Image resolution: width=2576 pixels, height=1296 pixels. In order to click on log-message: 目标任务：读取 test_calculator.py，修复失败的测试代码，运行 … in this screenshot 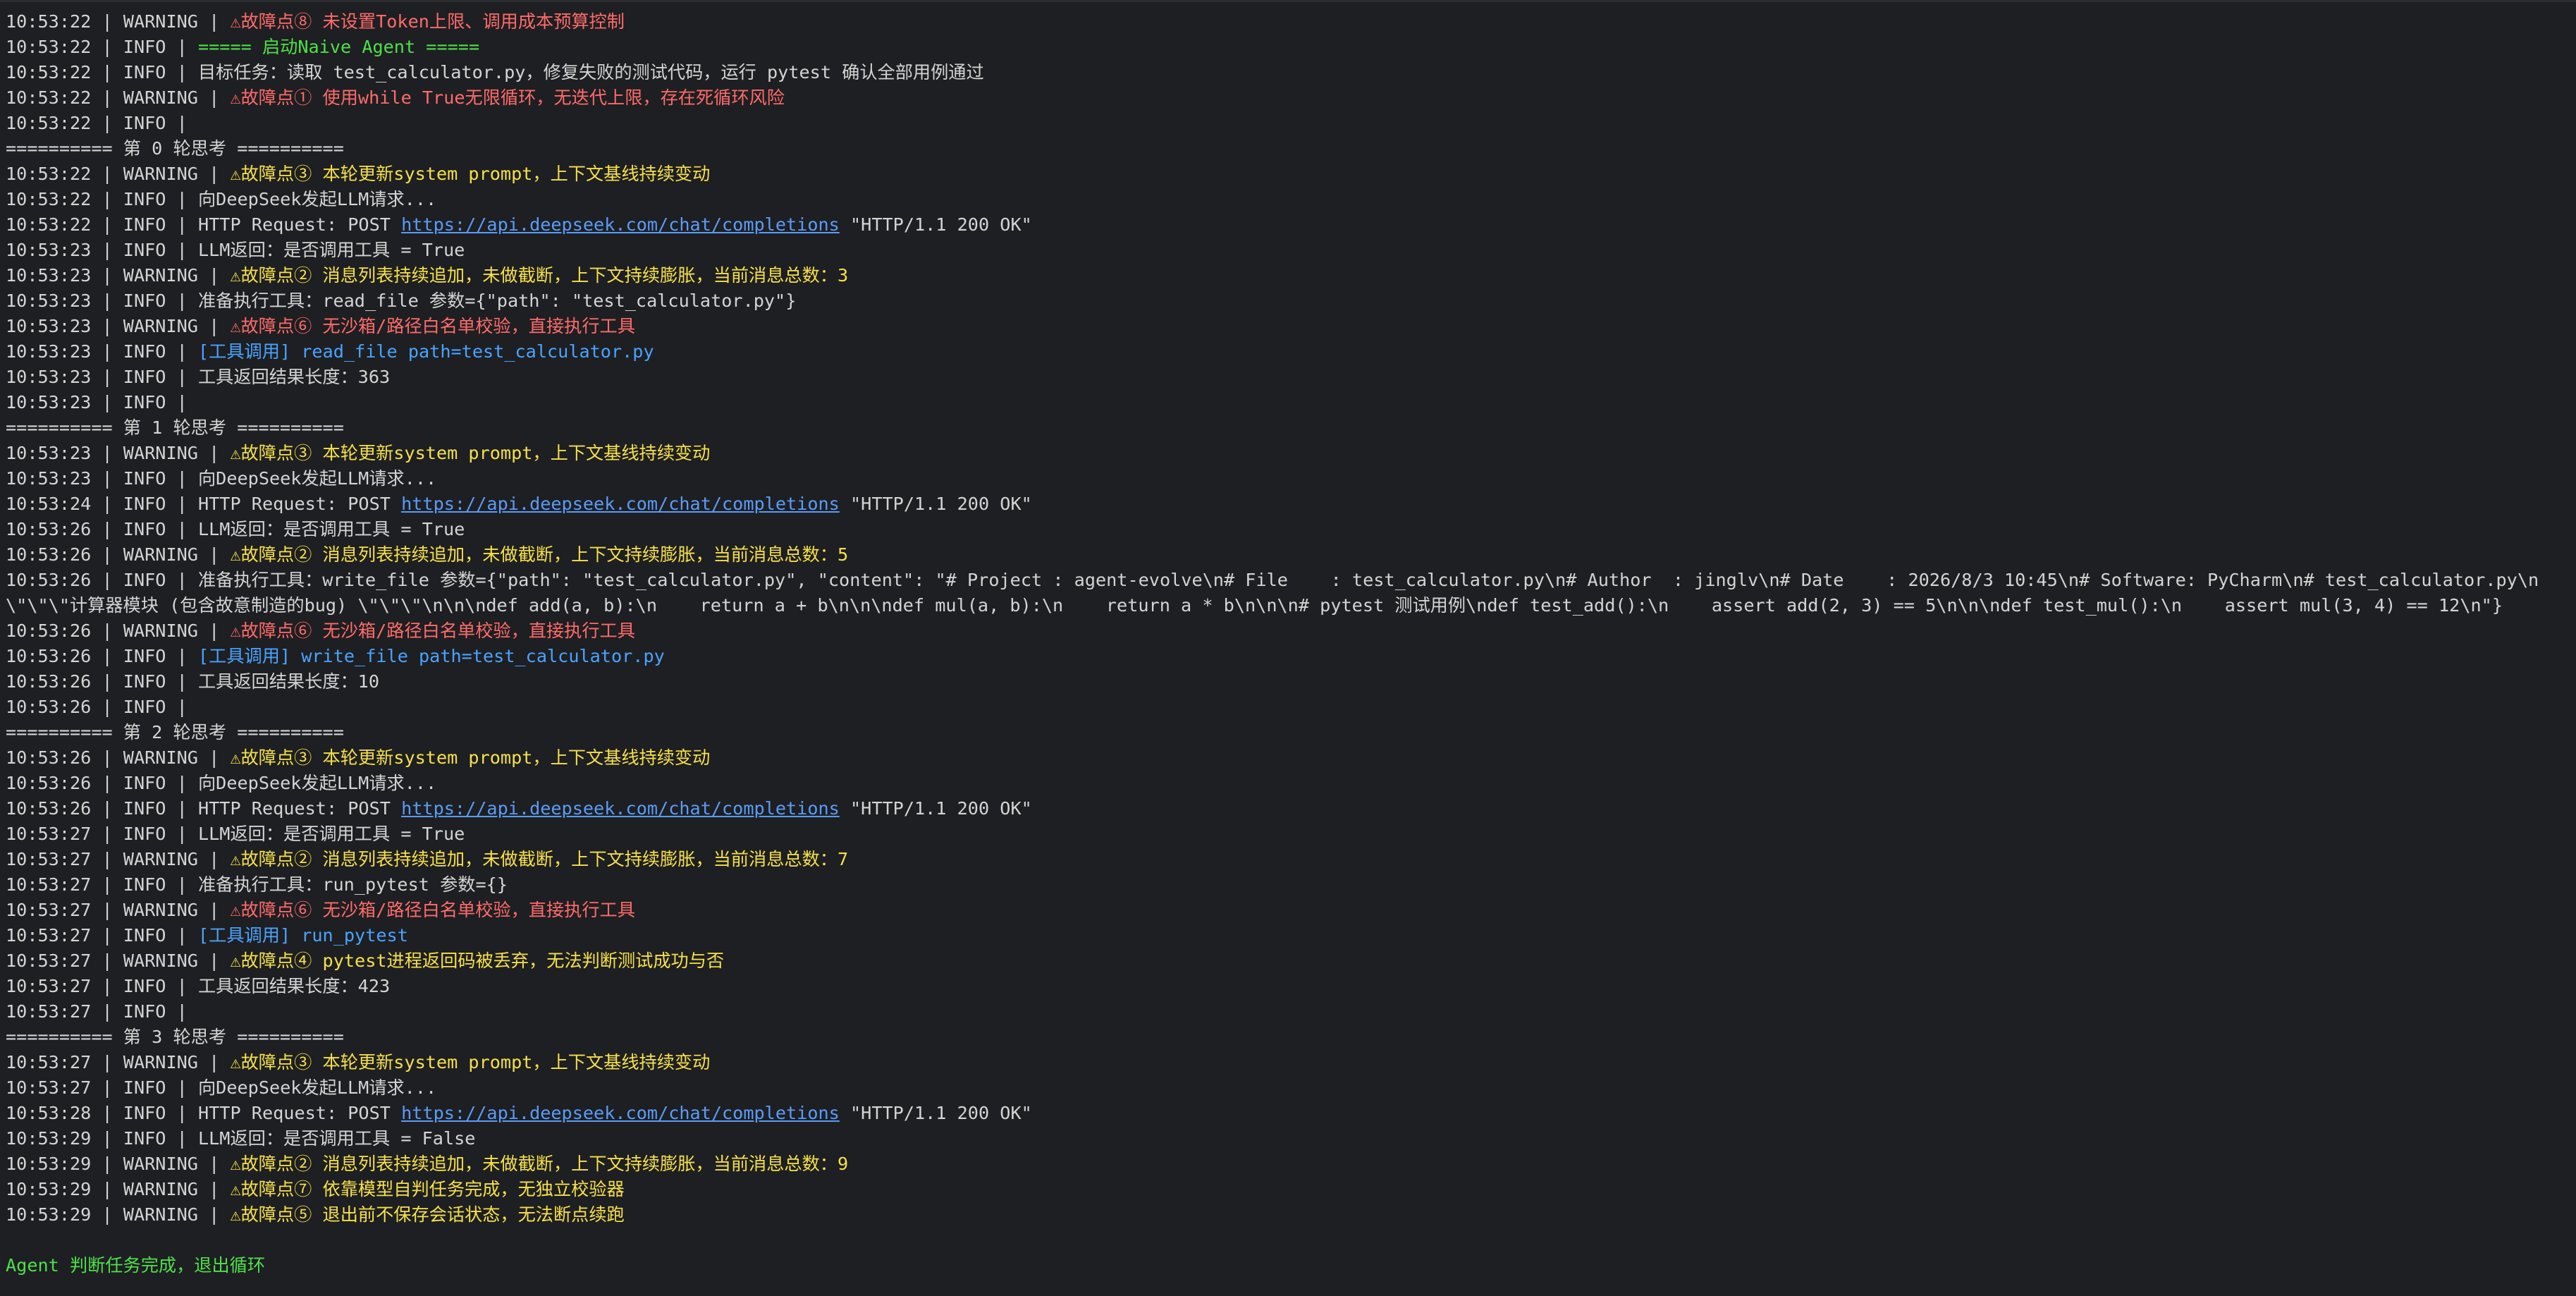, I will do `click(590, 72)`.